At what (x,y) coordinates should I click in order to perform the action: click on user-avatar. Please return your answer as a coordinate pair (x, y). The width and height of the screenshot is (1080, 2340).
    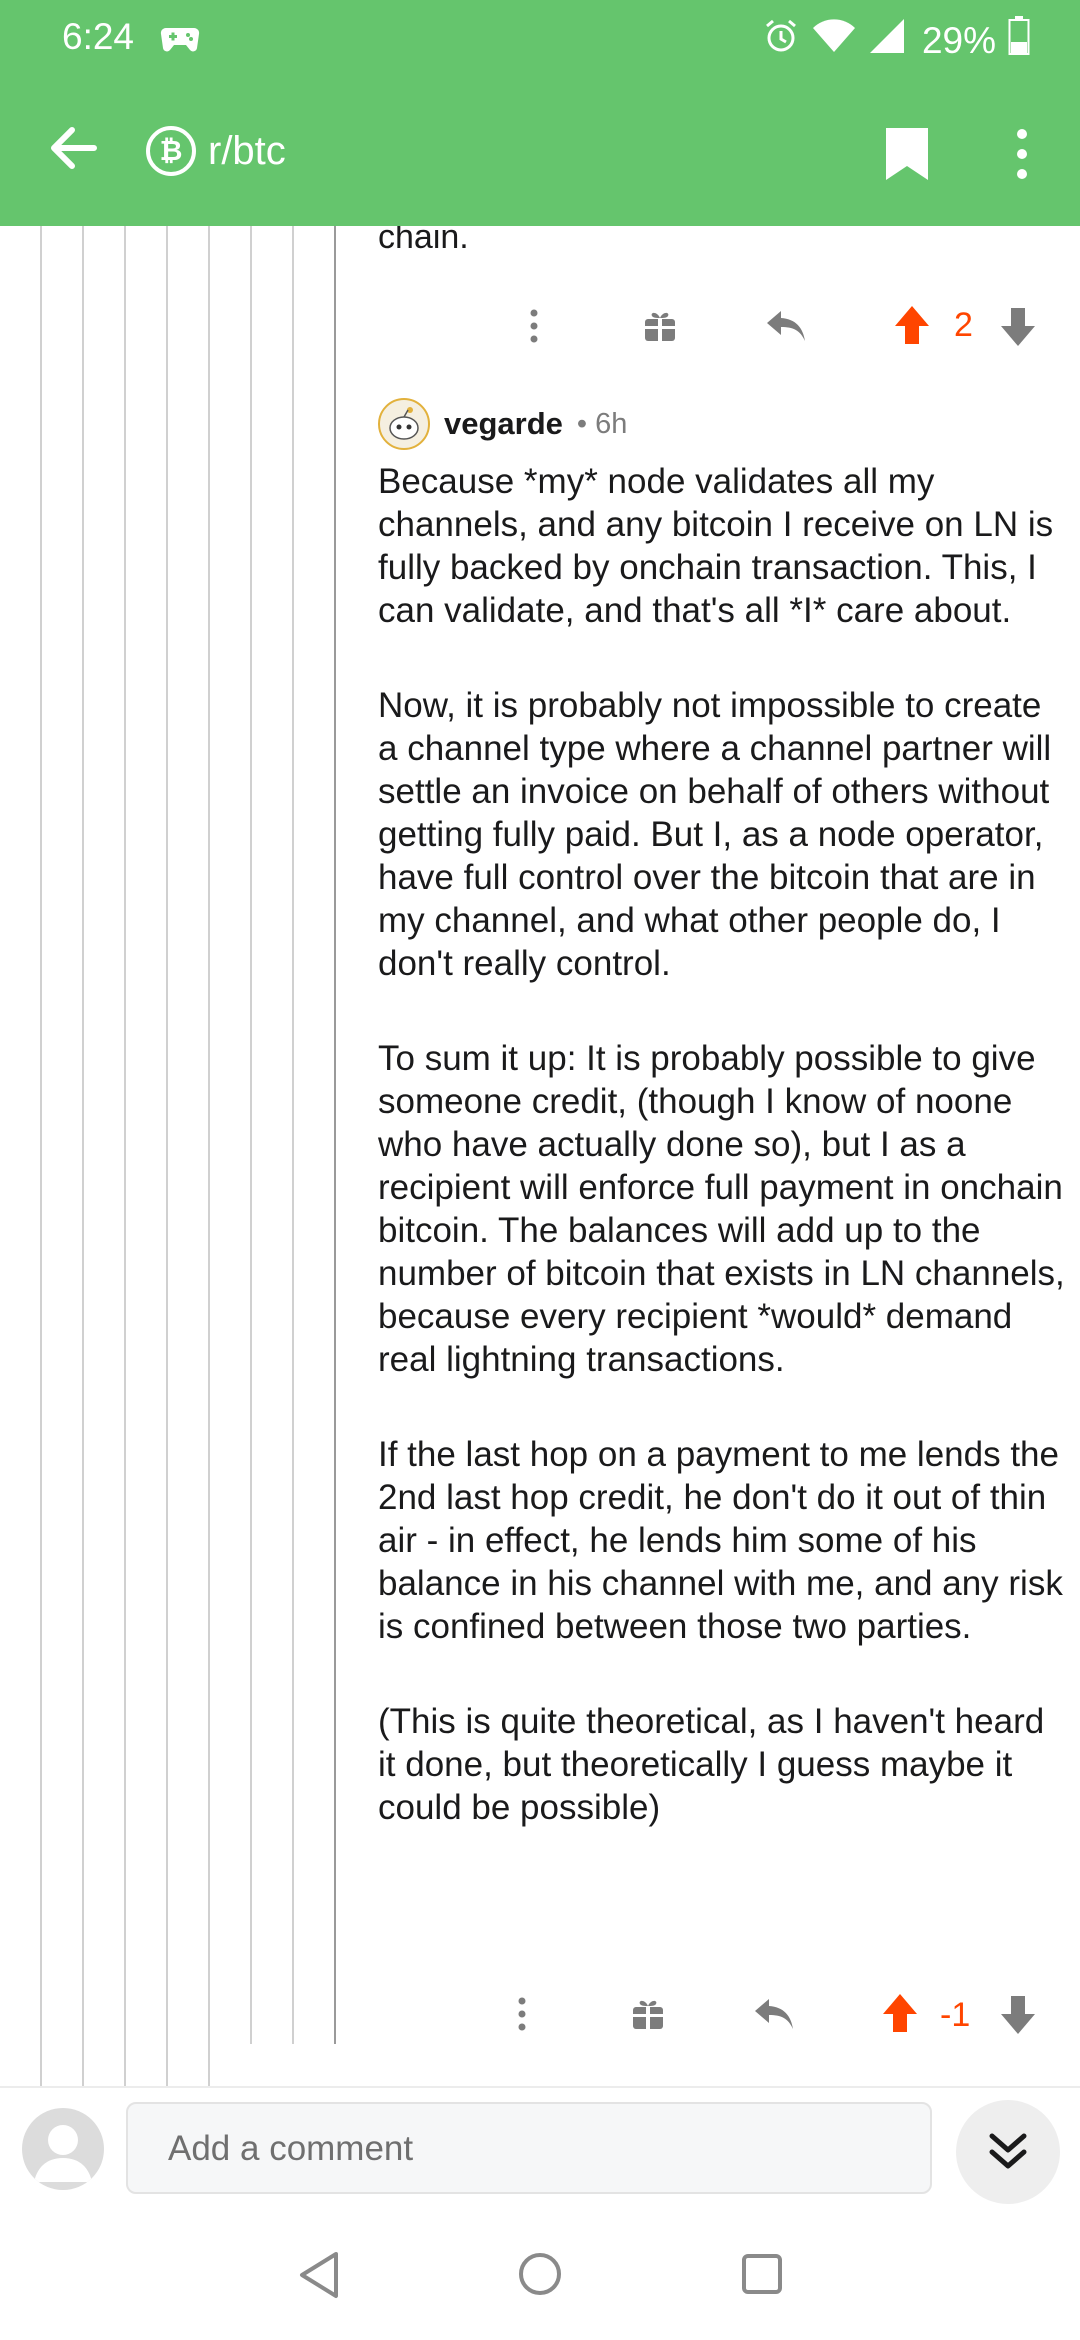
    Looking at the image, I should click on (404, 424).